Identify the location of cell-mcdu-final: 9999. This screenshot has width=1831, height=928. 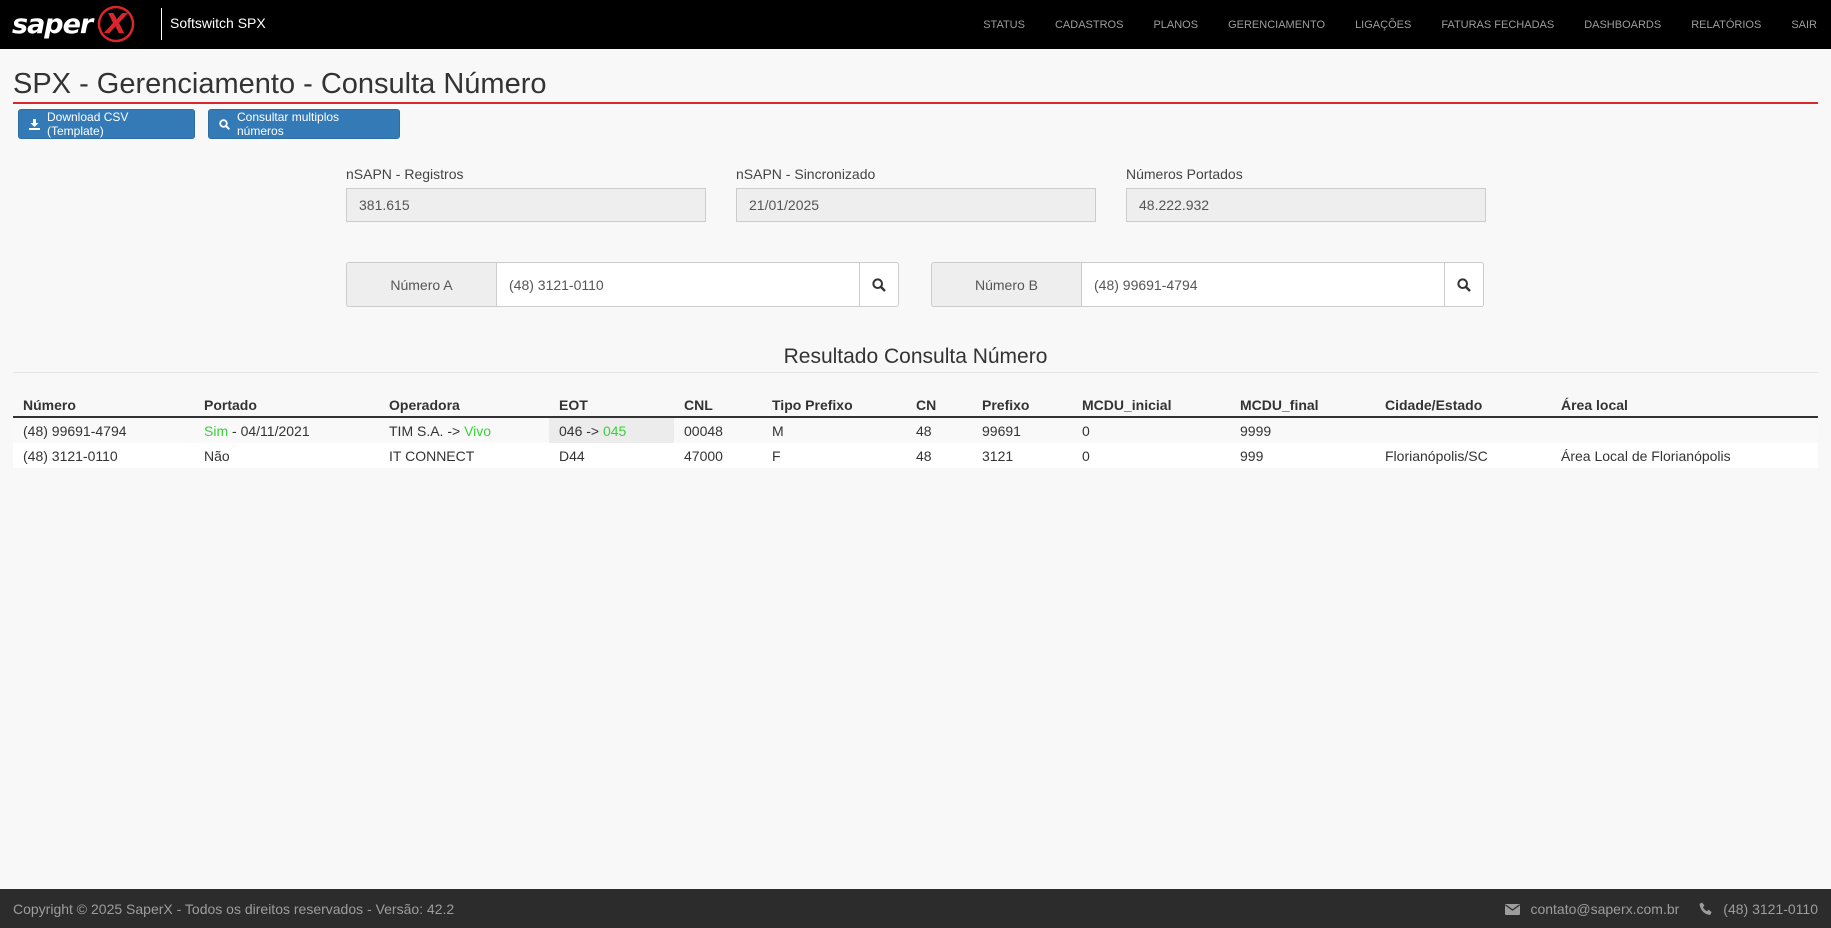
(1302, 430).